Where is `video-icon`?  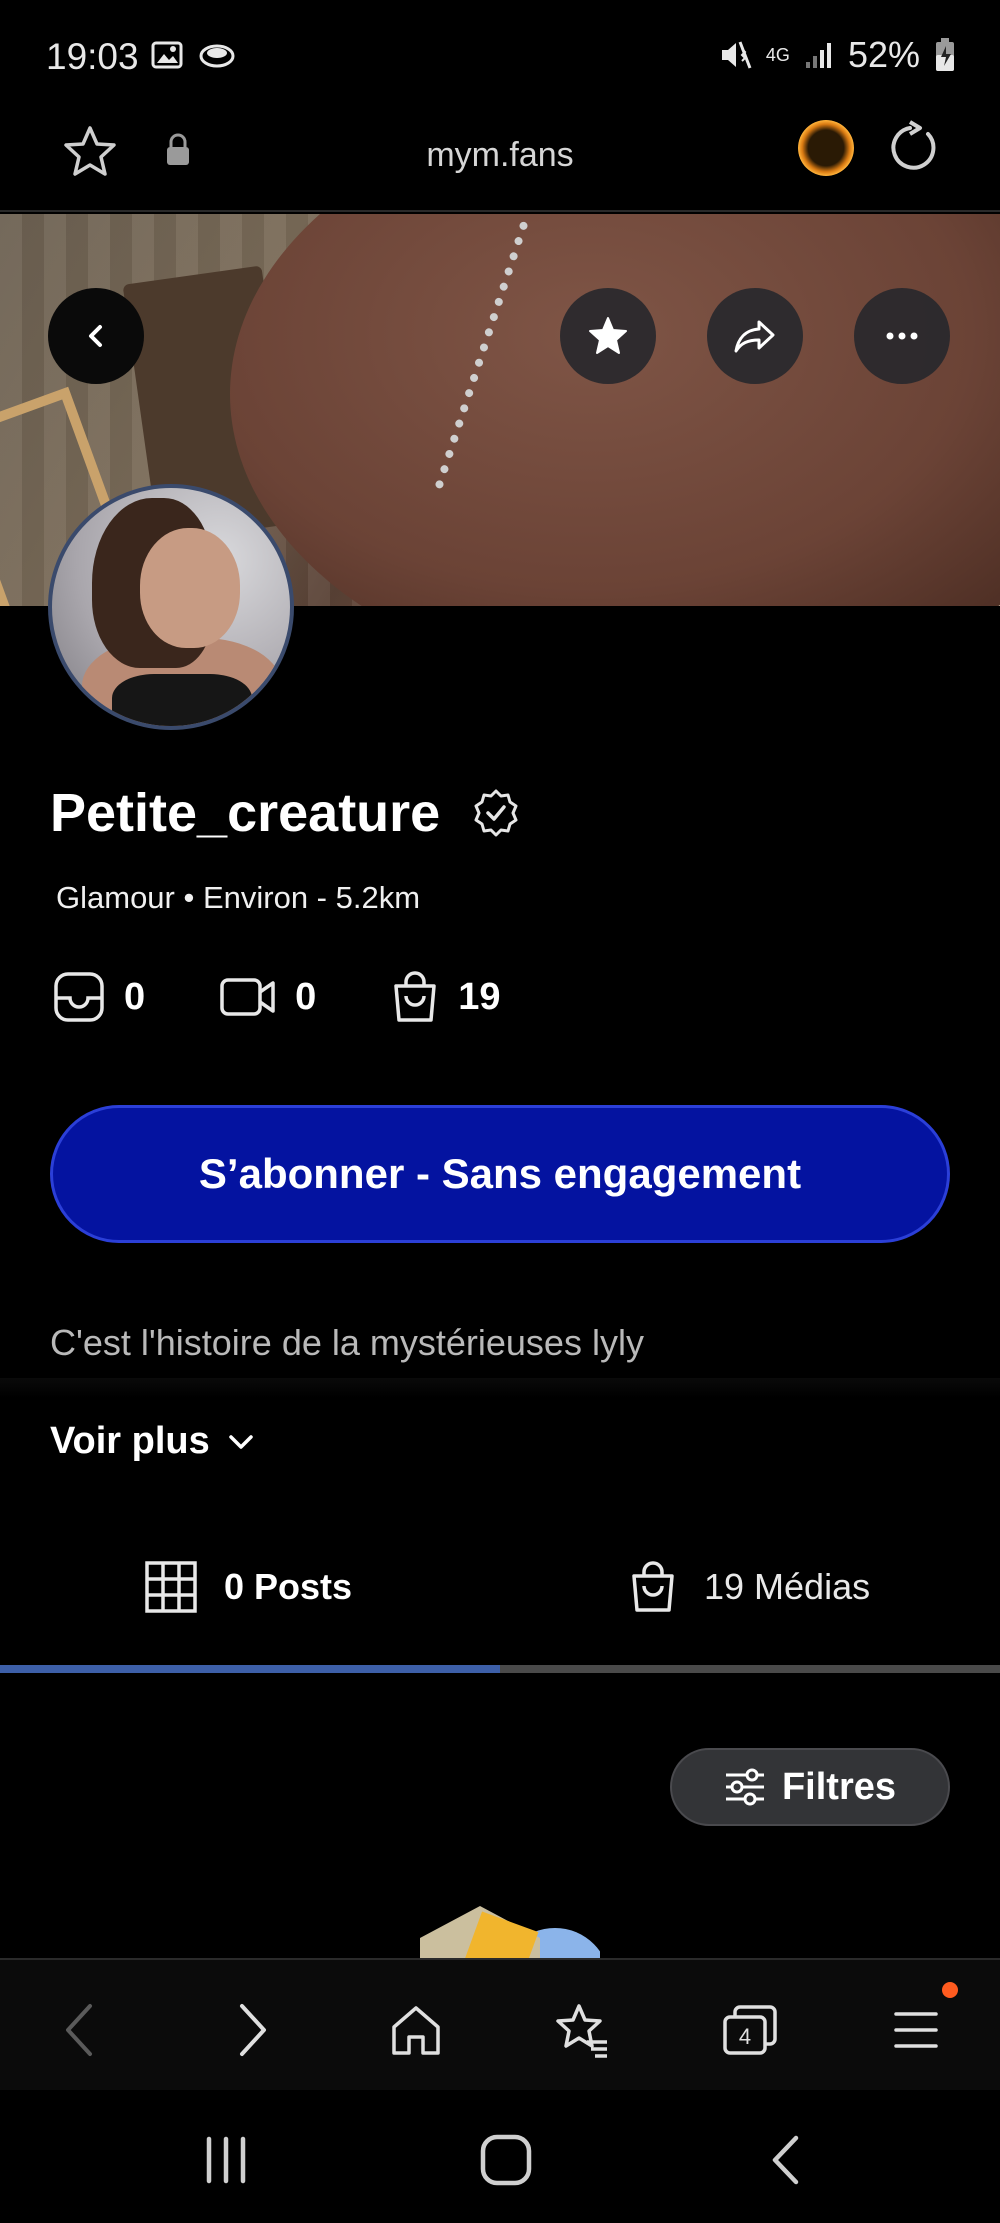 video-icon is located at coordinates (247, 997).